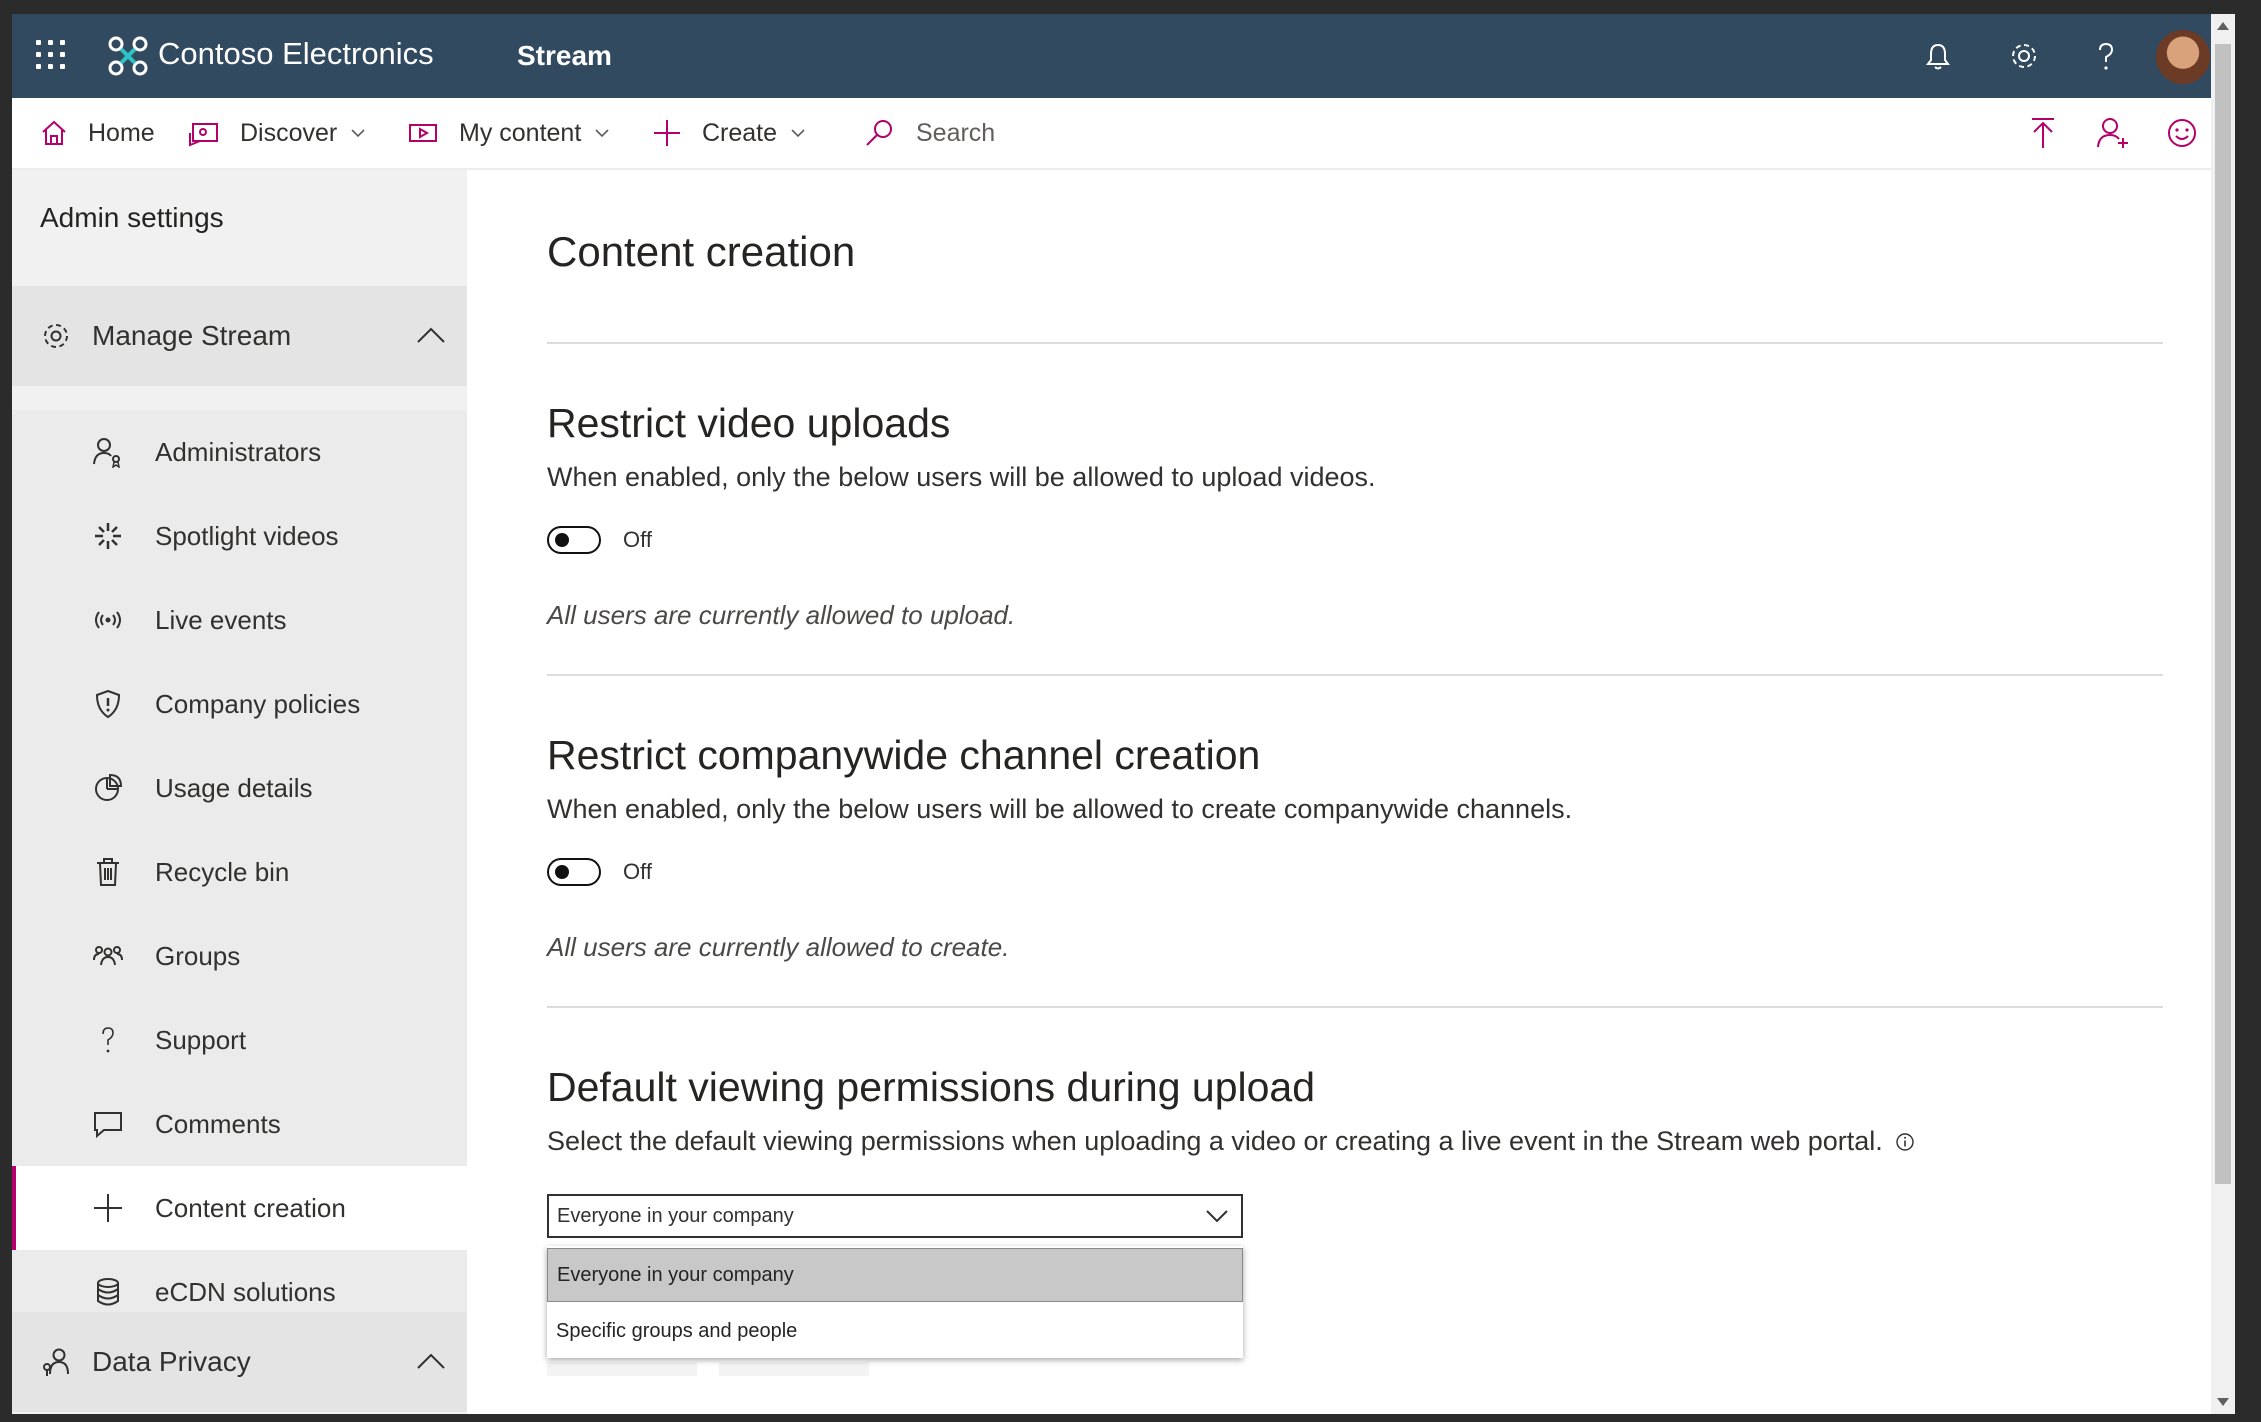 The height and width of the screenshot is (1422, 2261). I want to click on nav-create: Create, so click(738, 133).